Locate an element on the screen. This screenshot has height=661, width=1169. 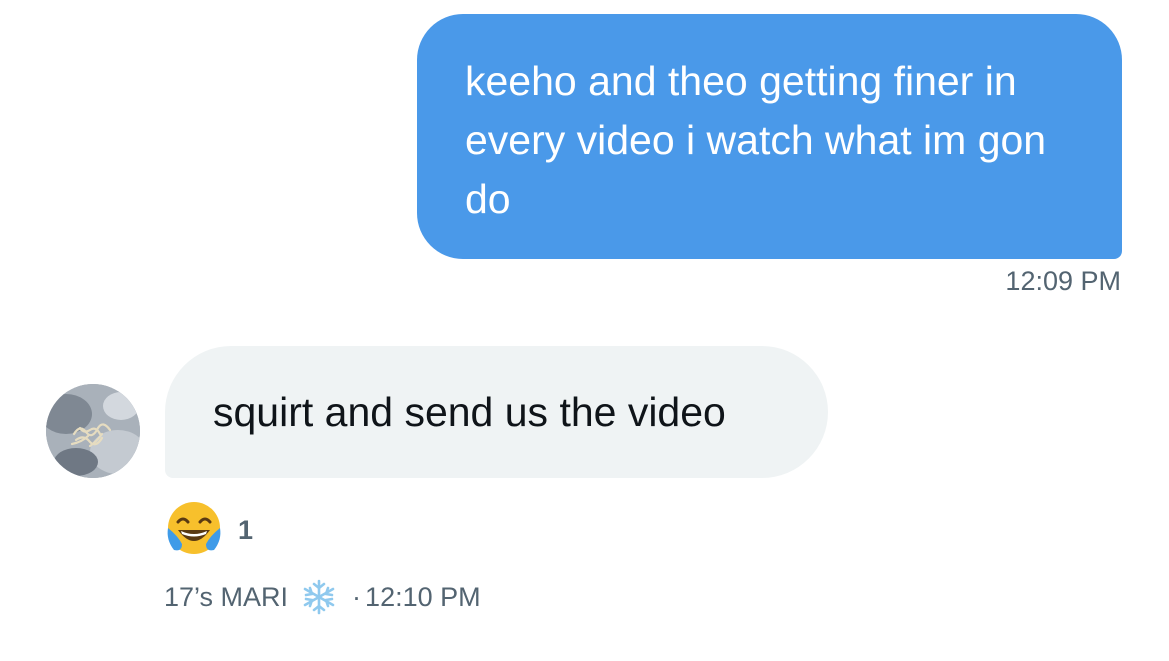
reaction-badge: 1 is located at coordinates (208, 530).